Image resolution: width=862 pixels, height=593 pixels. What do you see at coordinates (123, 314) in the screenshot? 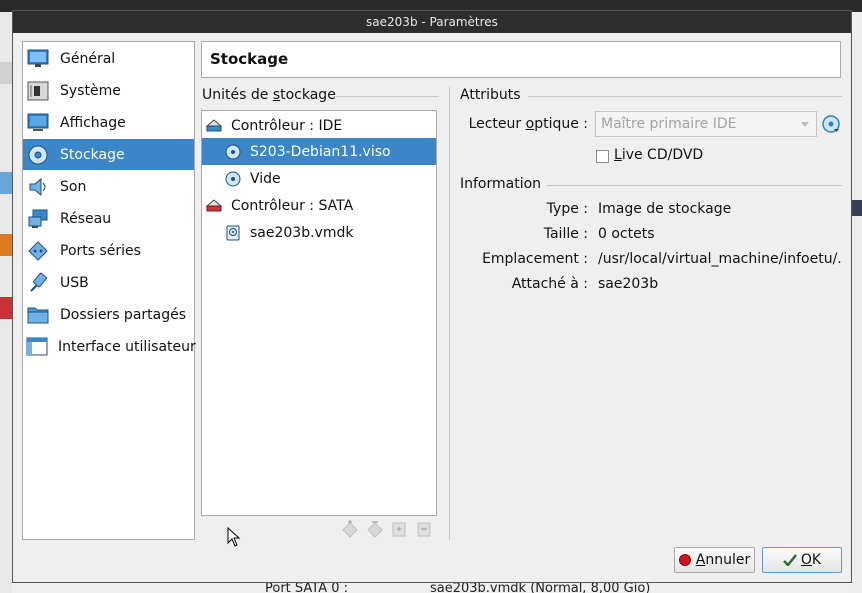
I see `sidebar-item-label: Dossiers partagés` at bounding box center [123, 314].